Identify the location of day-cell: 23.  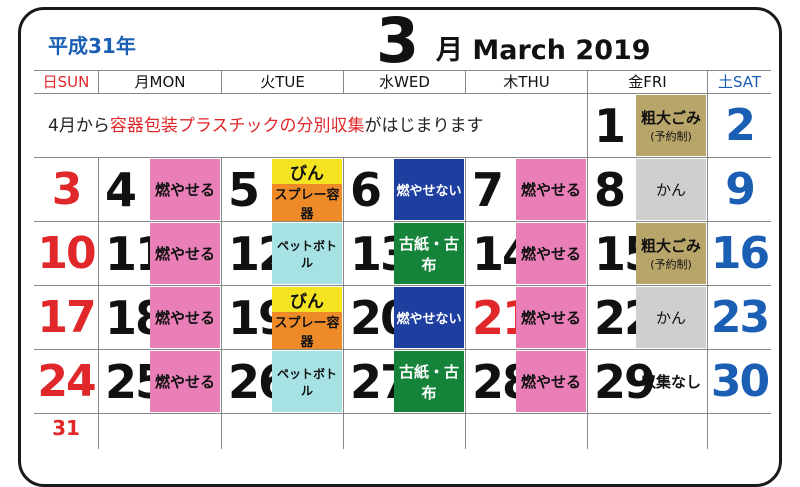
(739, 317).